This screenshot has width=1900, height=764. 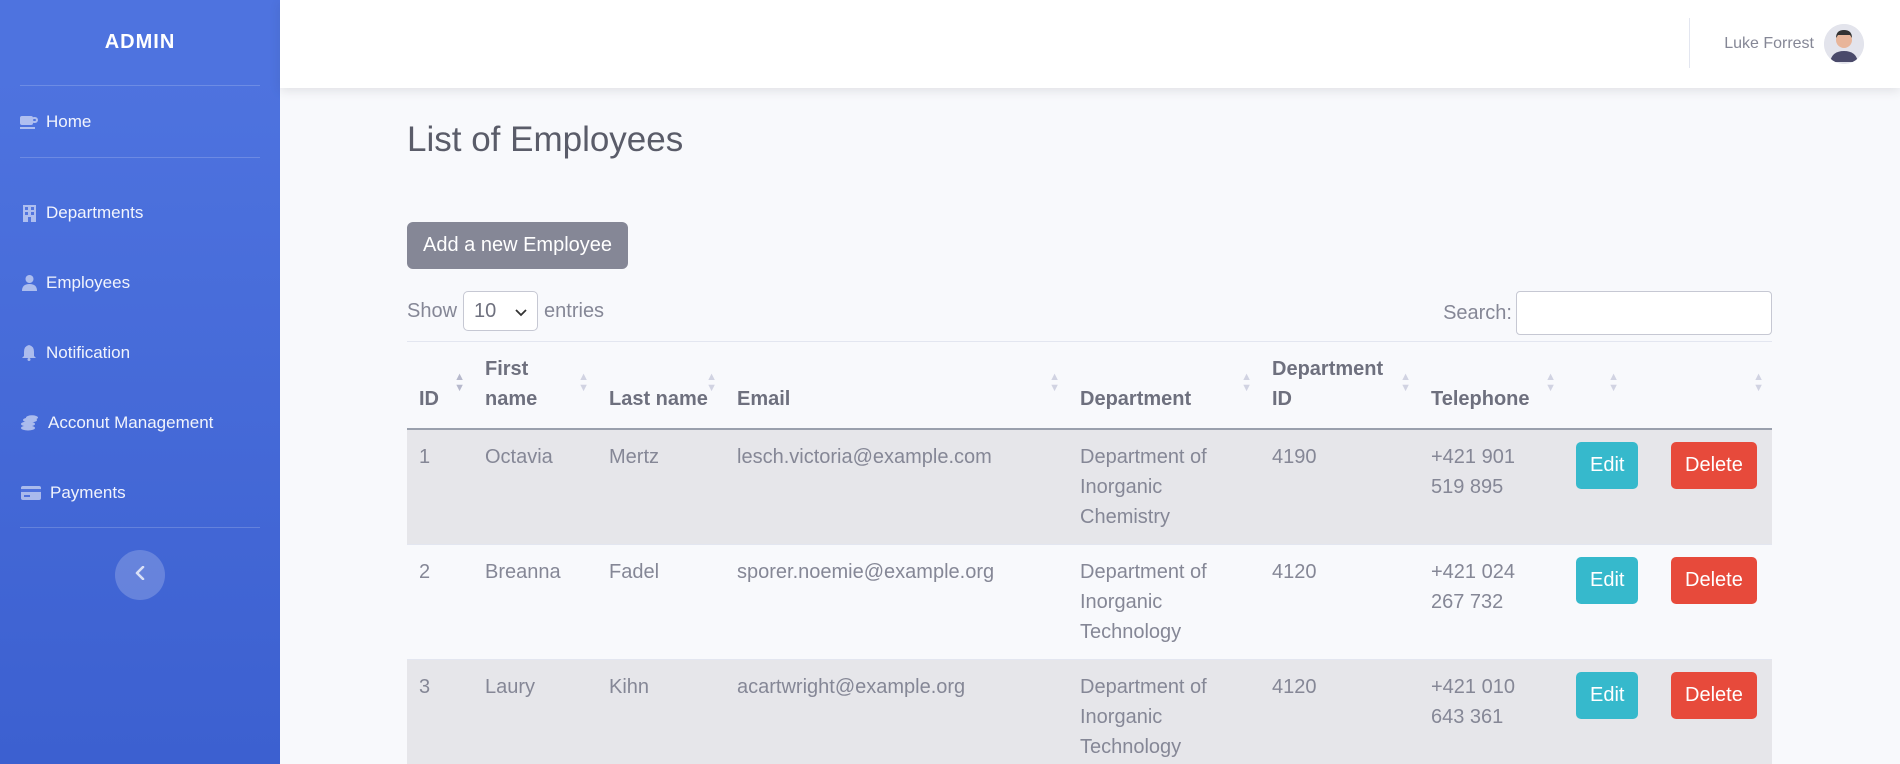 What do you see at coordinates (140, 42) in the screenshot?
I see `brand-title: ADMIN` at bounding box center [140, 42].